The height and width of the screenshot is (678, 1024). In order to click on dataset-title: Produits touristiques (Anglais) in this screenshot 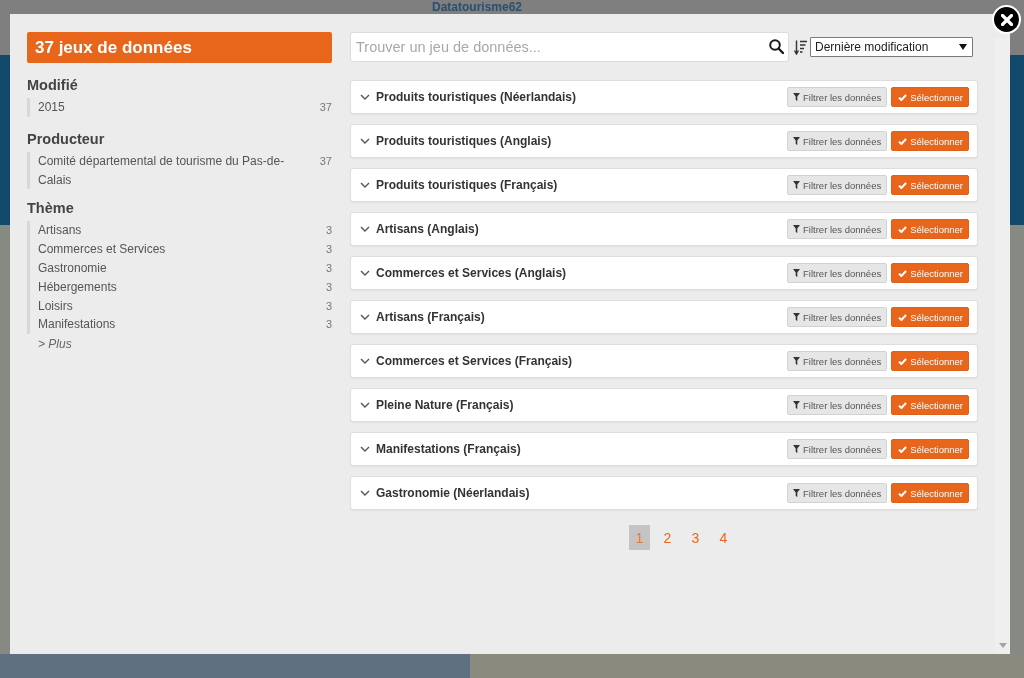, I will do `click(582, 141)`.